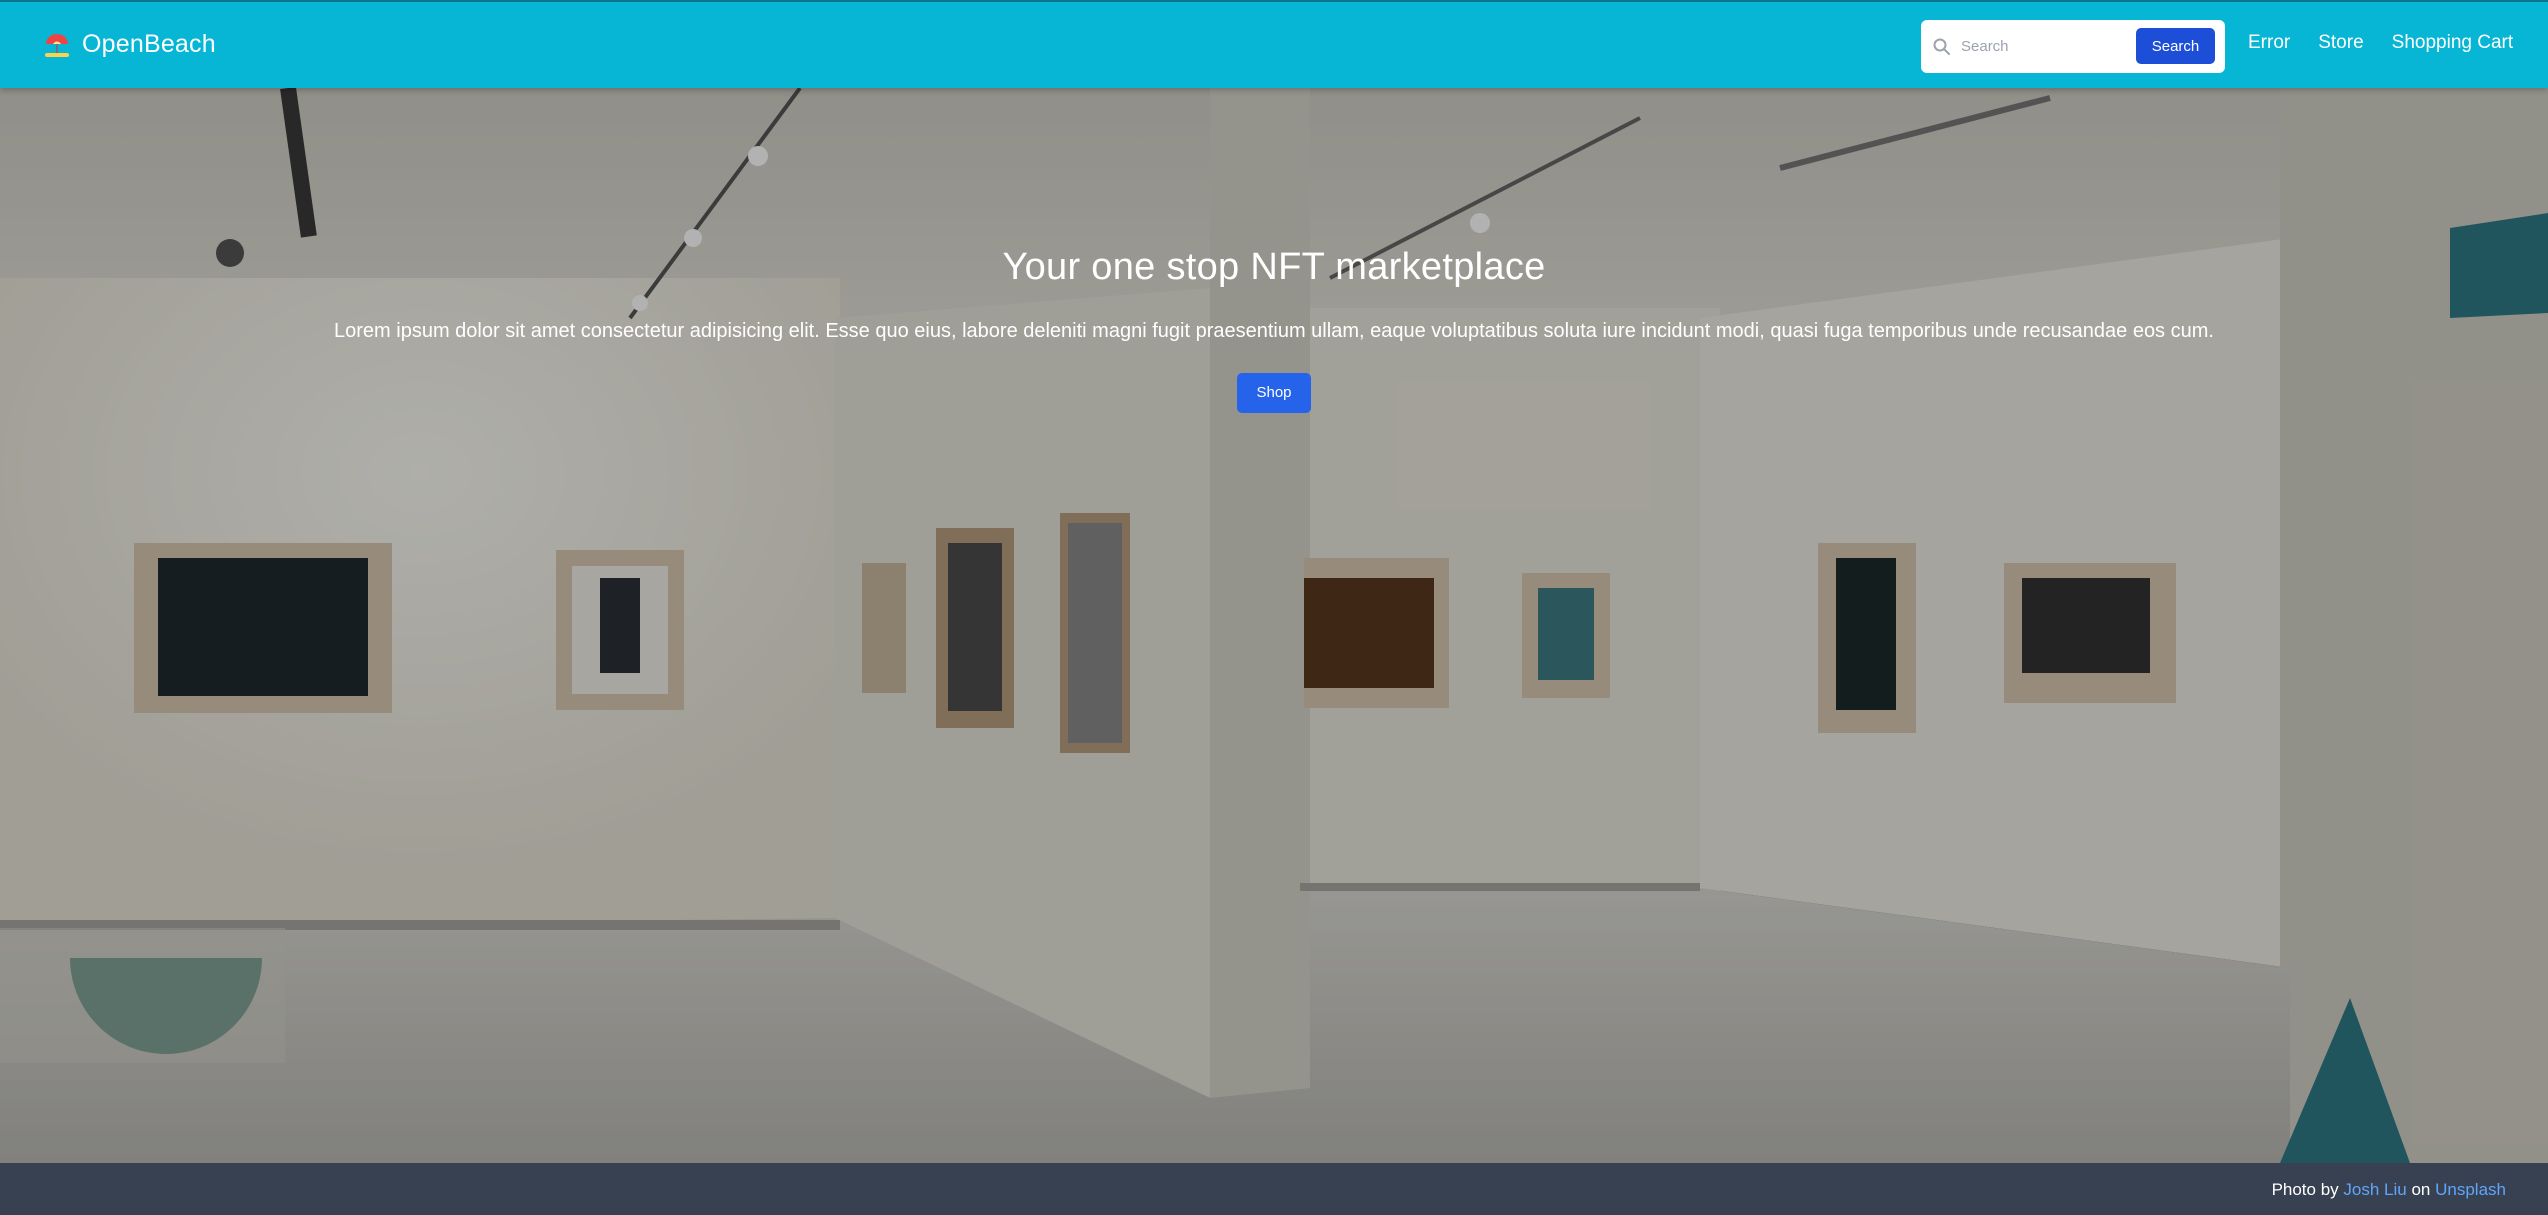 This screenshot has height=1215, width=2548. Describe the element at coordinates (2175, 46) in the screenshot. I see `search-button: Search` at that location.